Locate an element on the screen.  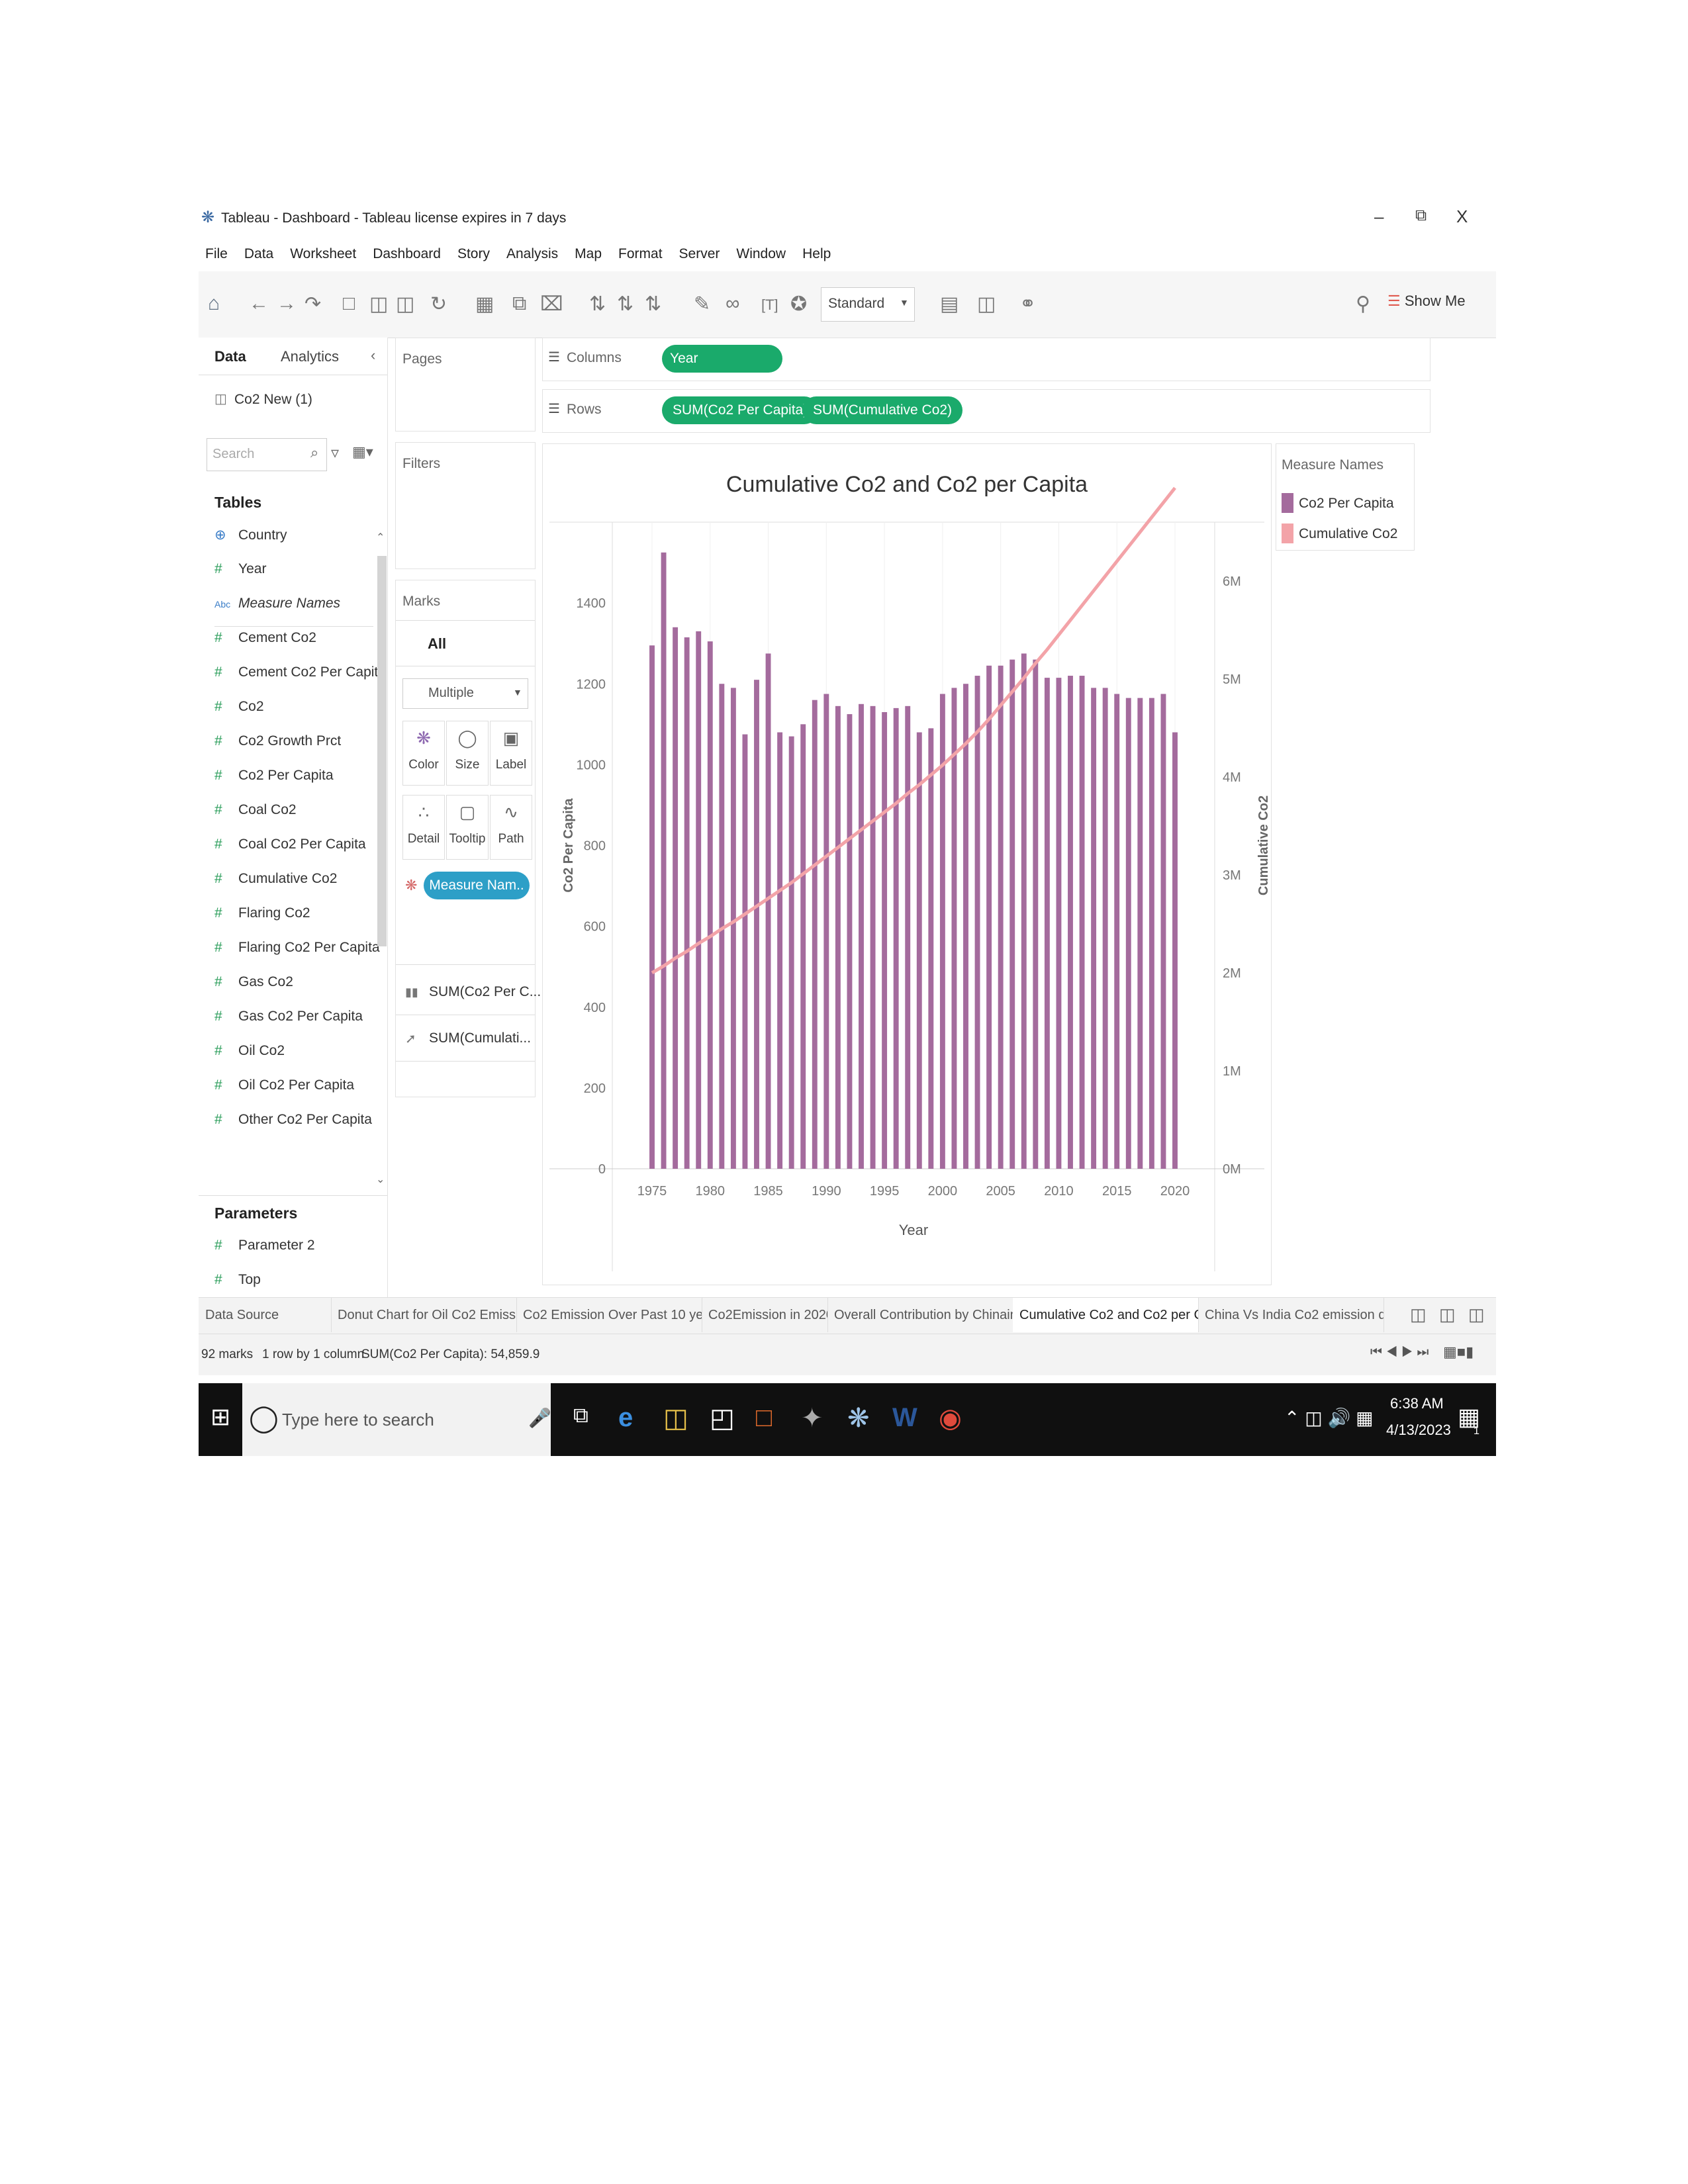
menu-file: File is located at coordinates (216, 254).